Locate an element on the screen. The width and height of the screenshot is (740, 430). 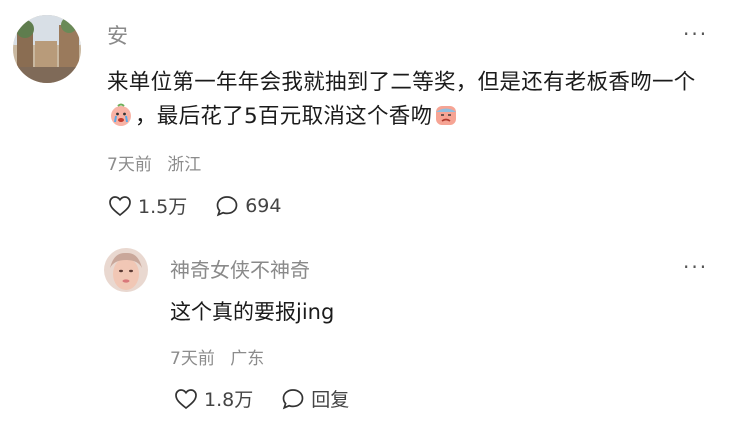
like-count: 1.5万 is located at coordinates (163, 207).